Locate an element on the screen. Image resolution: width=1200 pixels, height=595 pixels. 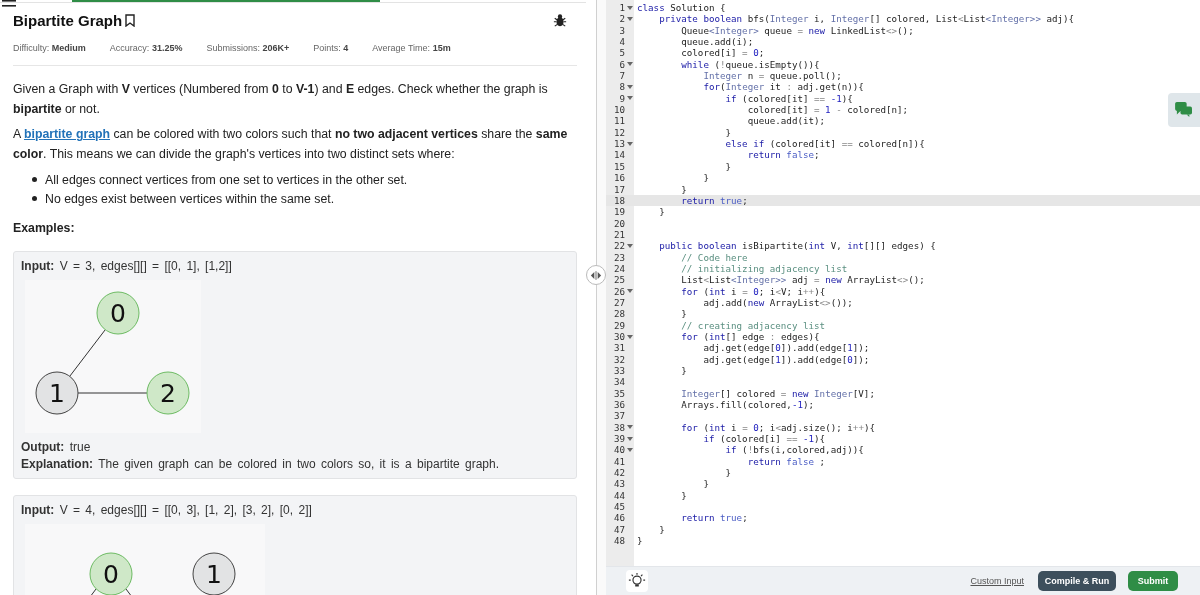
line-number: 23 is located at coordinates (619, 257).